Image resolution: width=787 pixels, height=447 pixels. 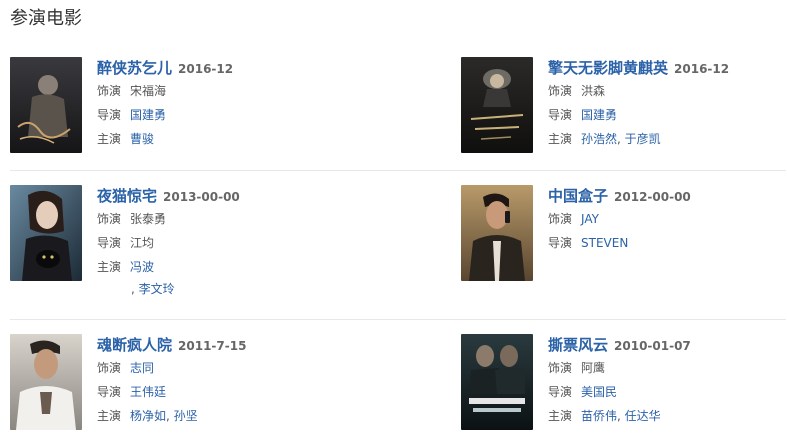 What do you see at coordinates (599, 392) in the screenshot?
I see `director-link: 美国民` at bounding box center [599, 392].